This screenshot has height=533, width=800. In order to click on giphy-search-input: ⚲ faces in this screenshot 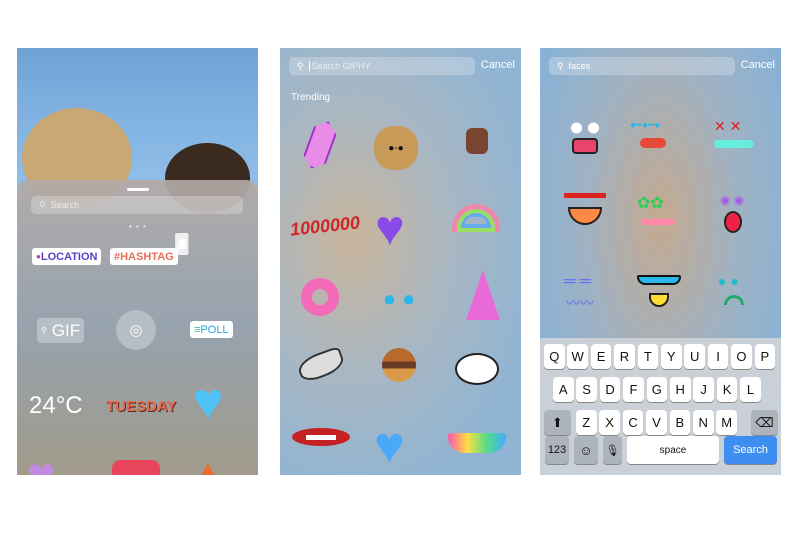, I will do `click(642, 66)`.